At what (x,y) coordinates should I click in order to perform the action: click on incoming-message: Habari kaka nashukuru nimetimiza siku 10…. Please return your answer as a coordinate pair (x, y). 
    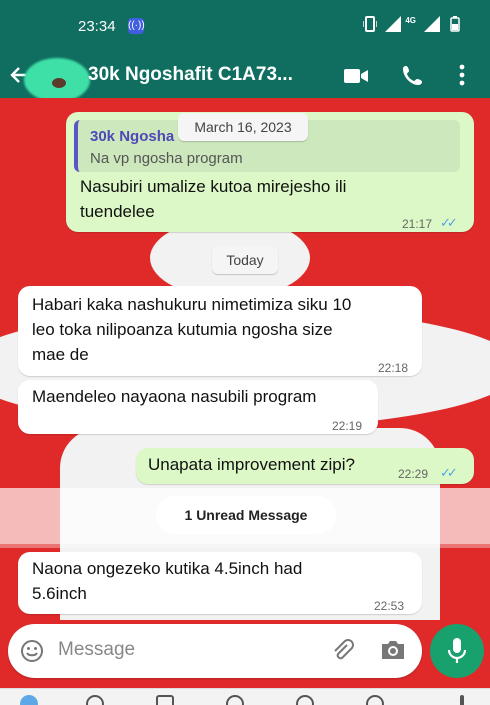
    Looking at the image, I should click on (220, 331).